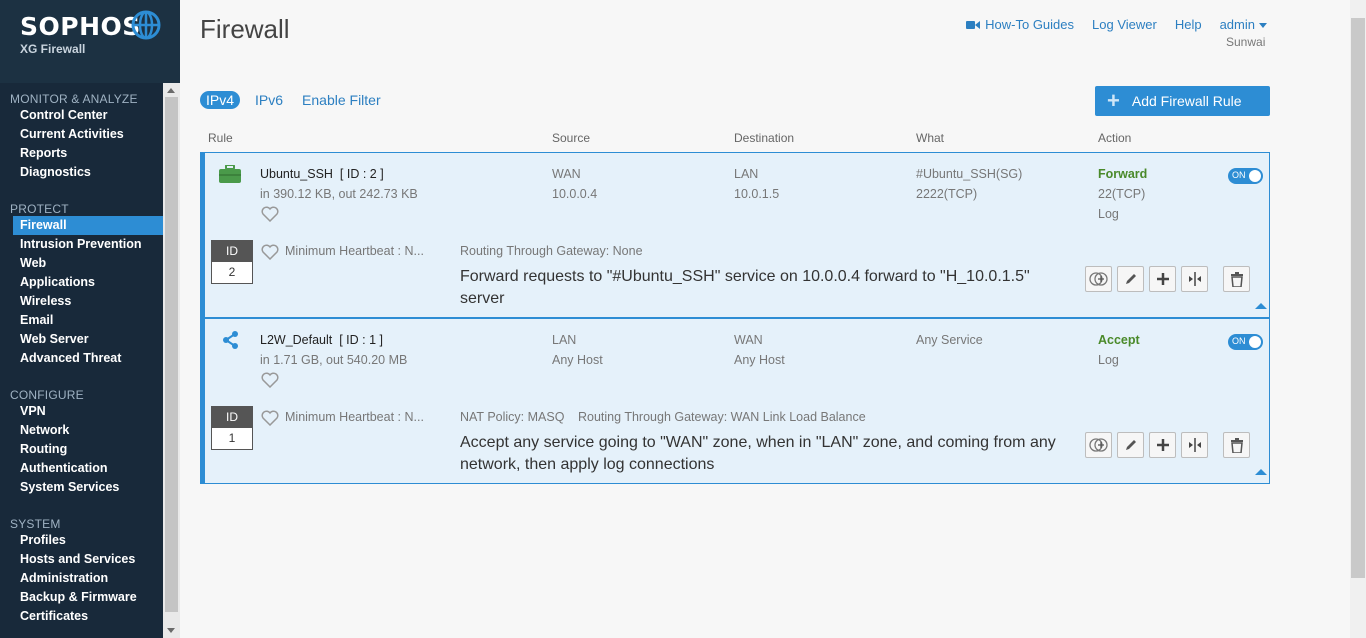 Image resolution: width=1366 pixels, height=638 pixels. What do you see at coordinates (88, 487) in the screenshot?
I see `sidebar-item-system-services: System Services` at bounding box center [88, 487].